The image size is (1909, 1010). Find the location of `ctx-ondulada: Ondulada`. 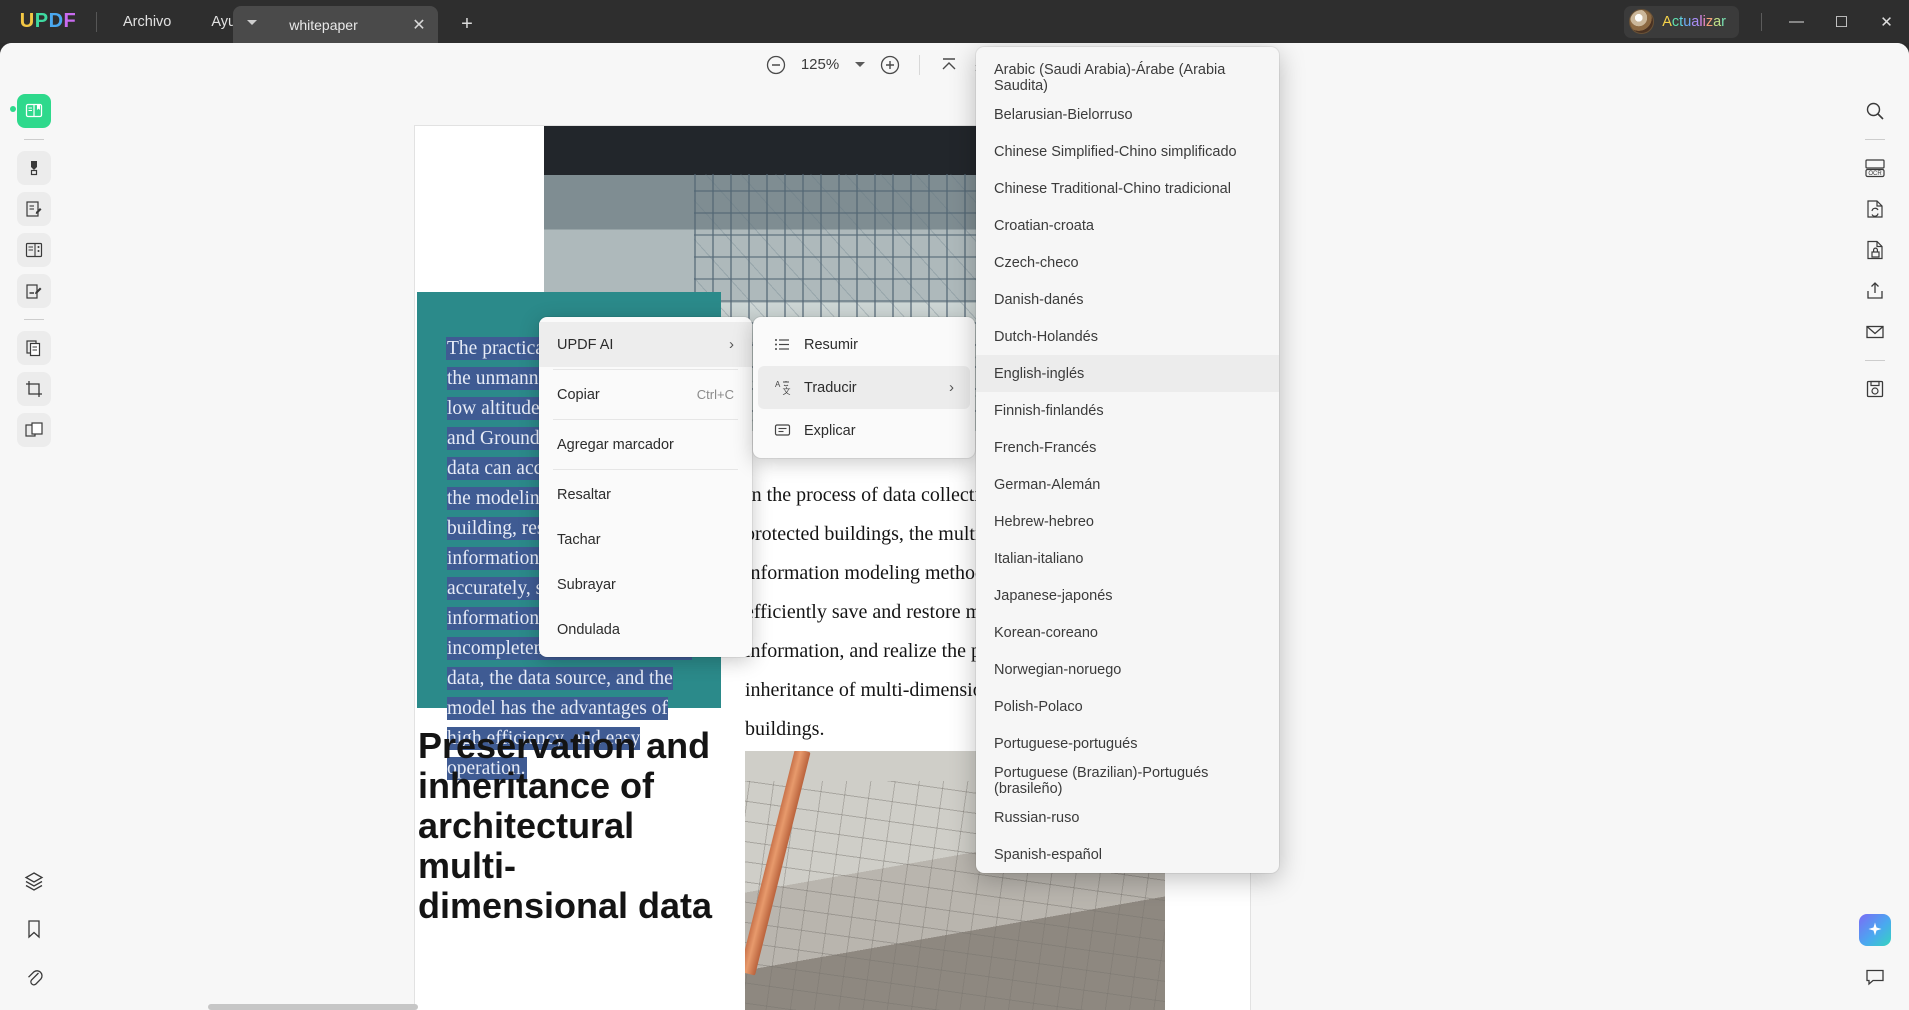

ctx-ondulada: Ondulada is located at coordinates (645, 629).